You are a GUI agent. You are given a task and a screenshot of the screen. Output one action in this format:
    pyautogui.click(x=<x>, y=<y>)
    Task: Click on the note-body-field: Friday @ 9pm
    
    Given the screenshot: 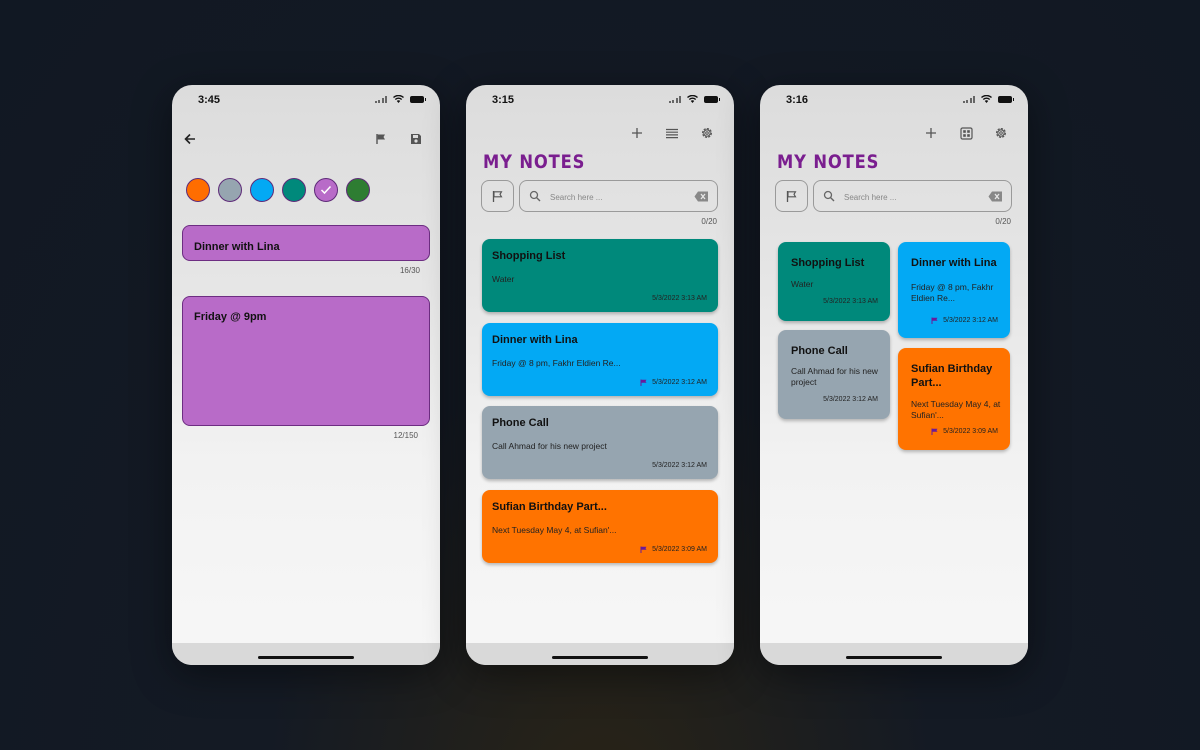 What is the action you would take?
    pyautogui.click(x=306, y=361)
    